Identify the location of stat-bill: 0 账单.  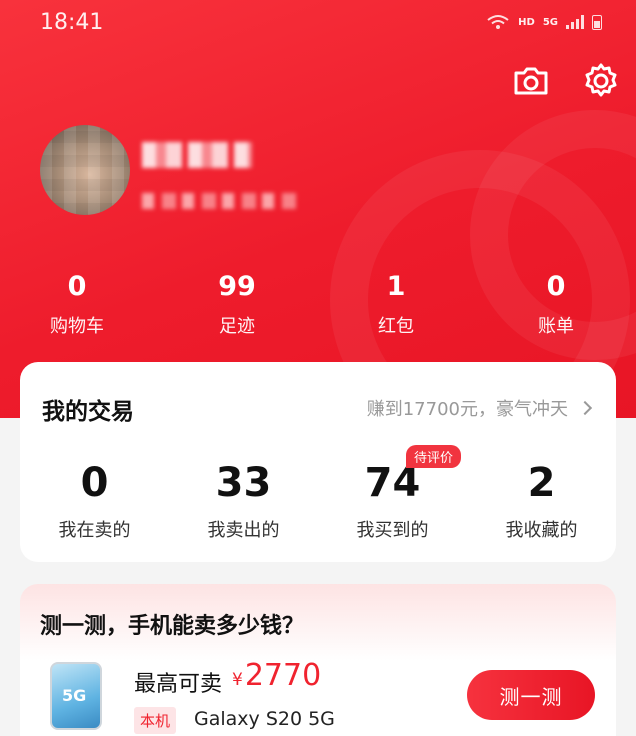
(556, 303).